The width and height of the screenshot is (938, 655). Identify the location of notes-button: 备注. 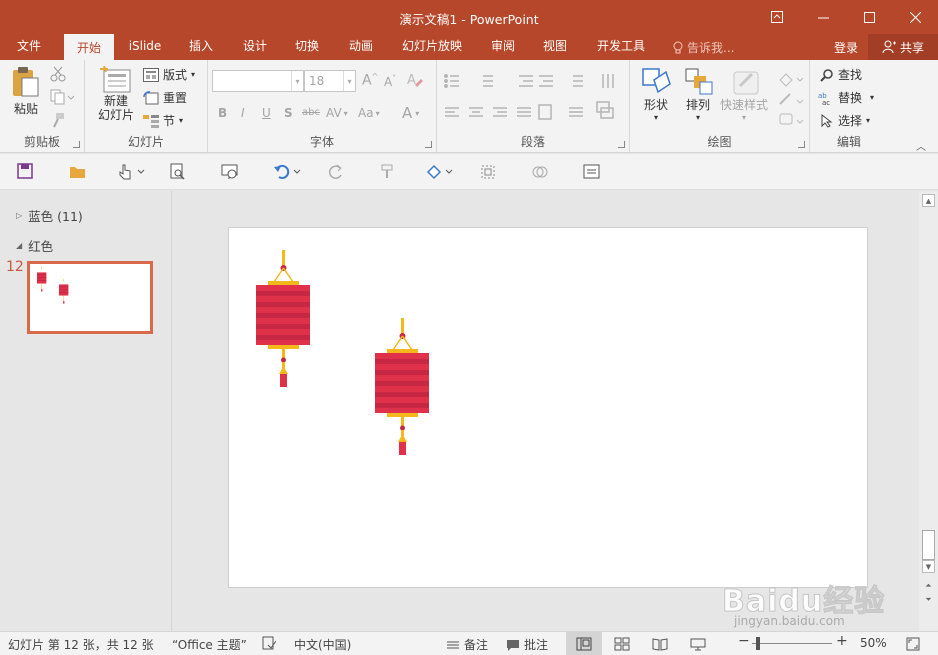
(467, 644).